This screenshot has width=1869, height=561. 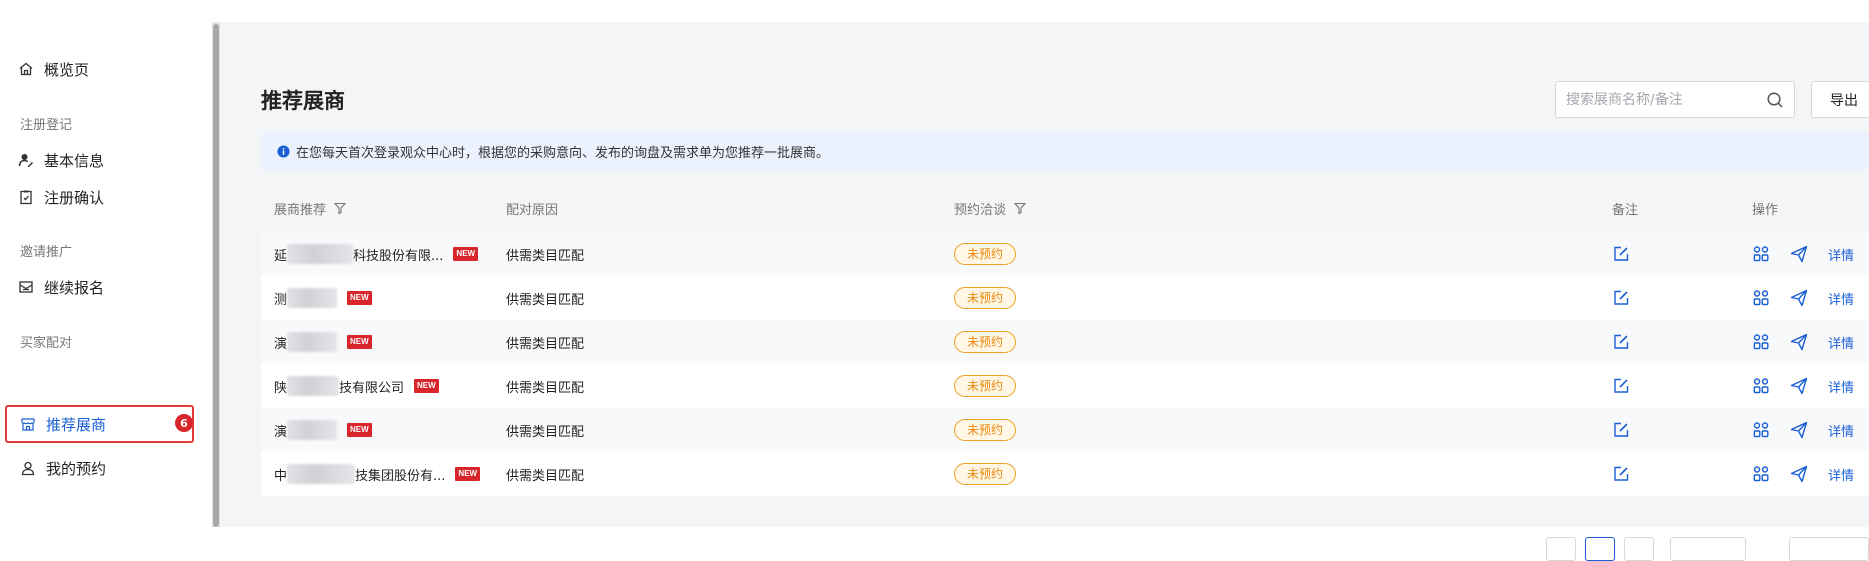 I want to click on pager-prev-button, so click(x=1561, y=549).